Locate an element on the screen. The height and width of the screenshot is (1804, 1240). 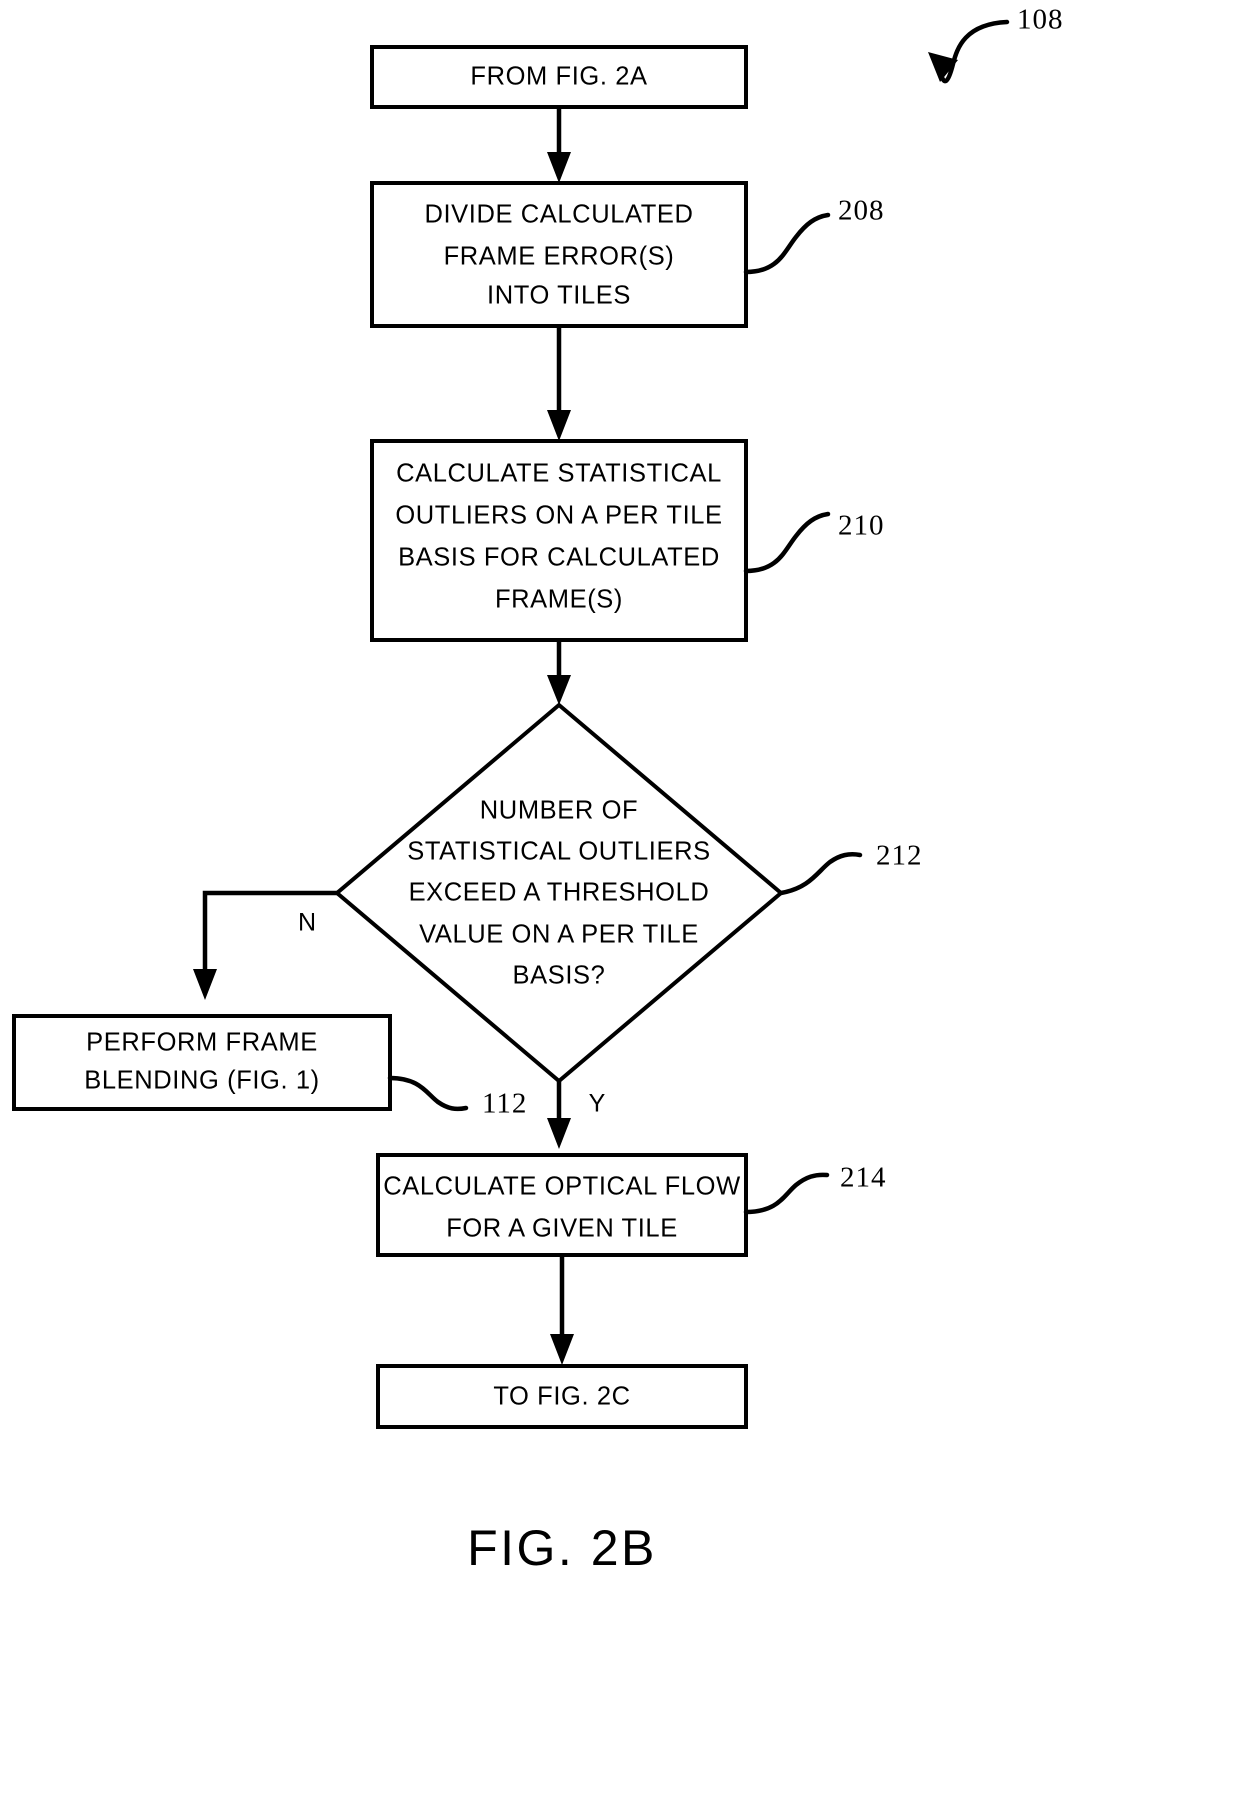
decision-label-line-4: VALUE ON A PER TILE is located at coordinates (559, 935).